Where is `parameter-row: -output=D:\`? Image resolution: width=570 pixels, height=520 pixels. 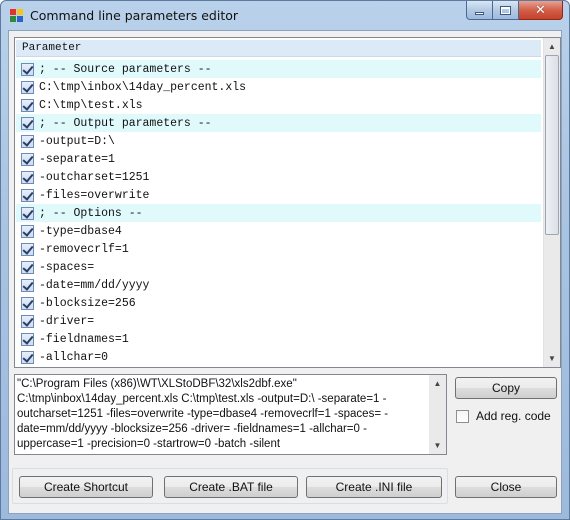
parameter-row: -output=D:\ is located at coordinates (278, 141).